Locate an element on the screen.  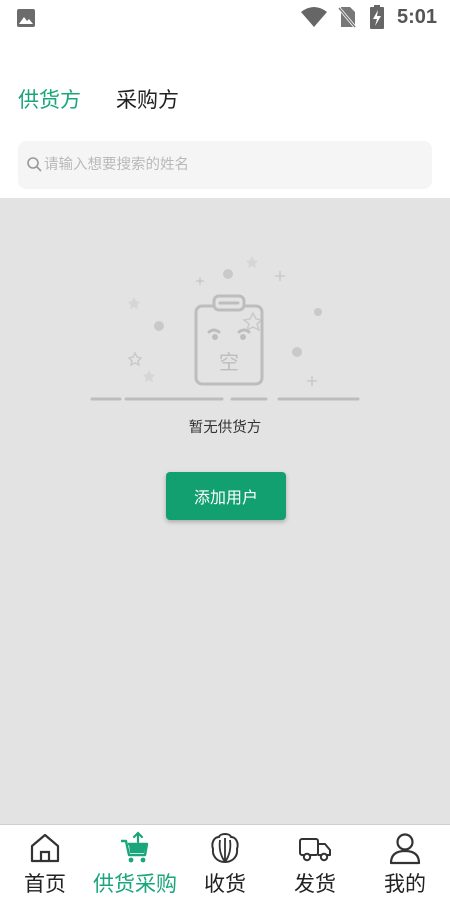
nav-me: 我的 is located at coordinates (405, 862).